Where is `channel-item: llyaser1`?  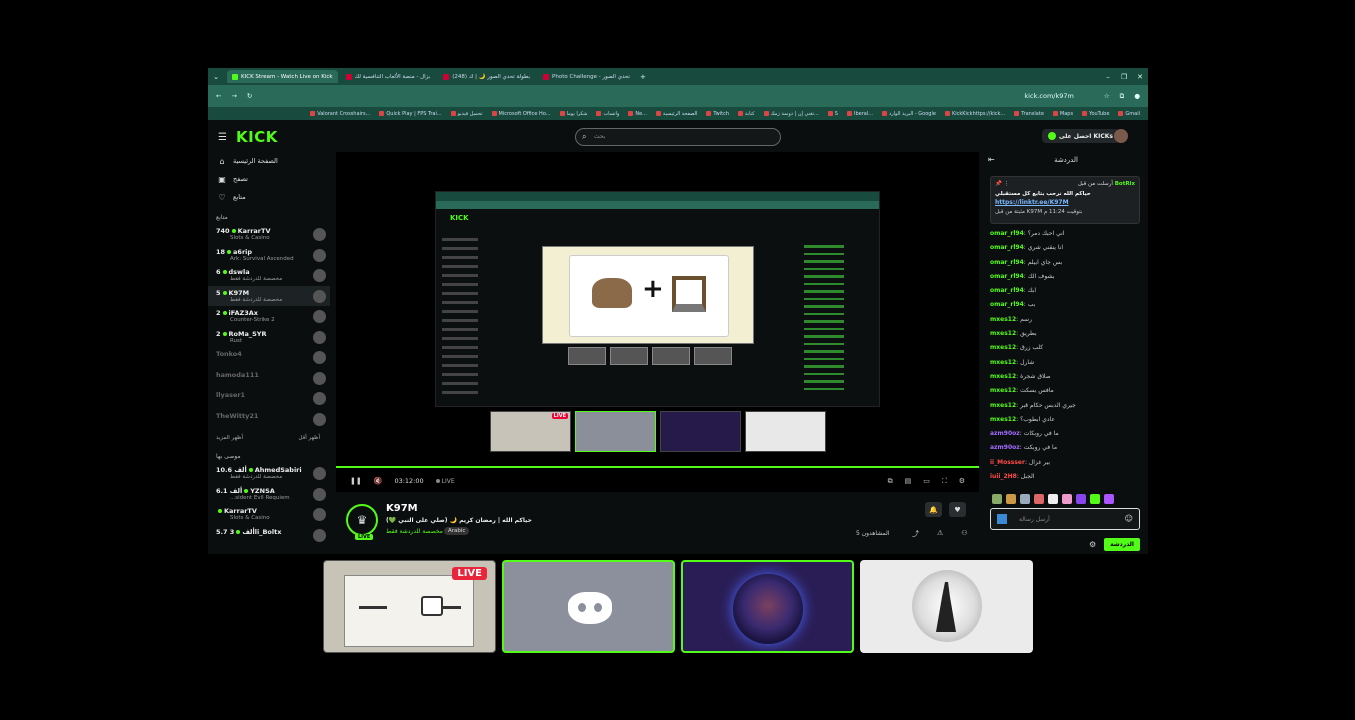 channel-item: llyaser1 is located at coordinates (269, 398).